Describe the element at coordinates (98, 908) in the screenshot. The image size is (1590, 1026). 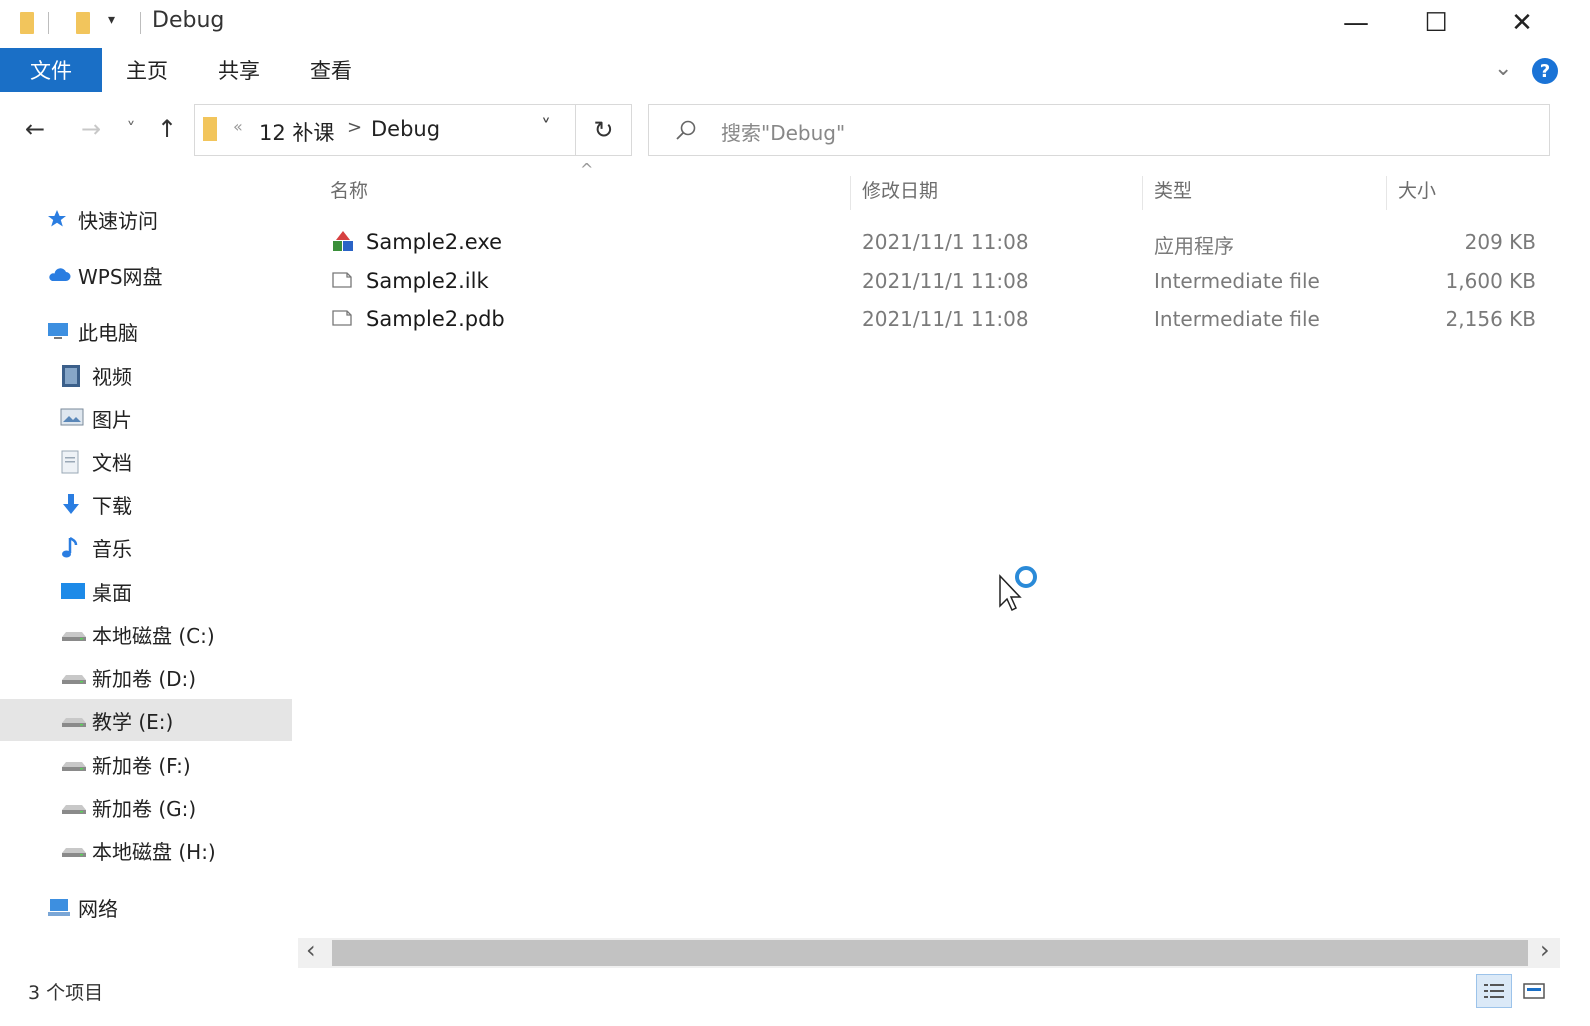
I see `sidebar-item-label: 网络` at that location.